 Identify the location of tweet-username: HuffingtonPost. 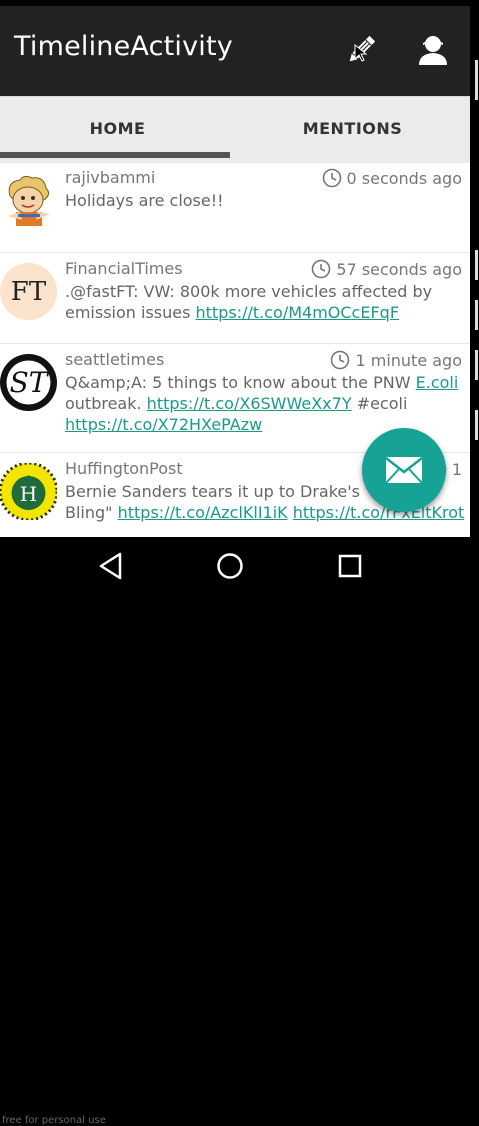
(124, 468).